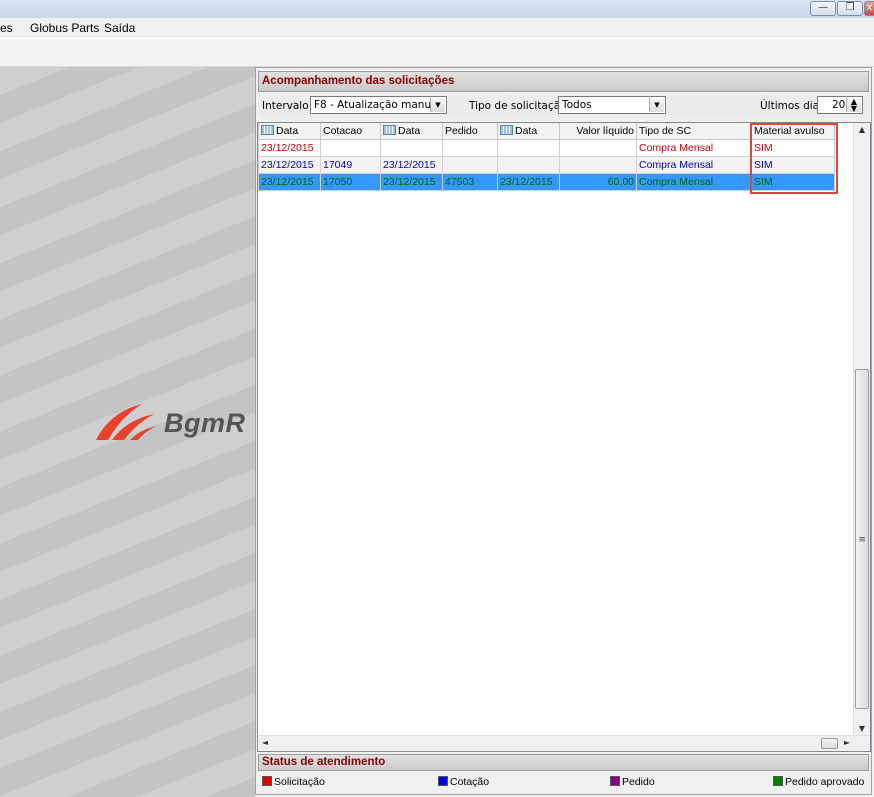  I want to click on ultimos-dias-label: Últimos dias, so click(792, 106).